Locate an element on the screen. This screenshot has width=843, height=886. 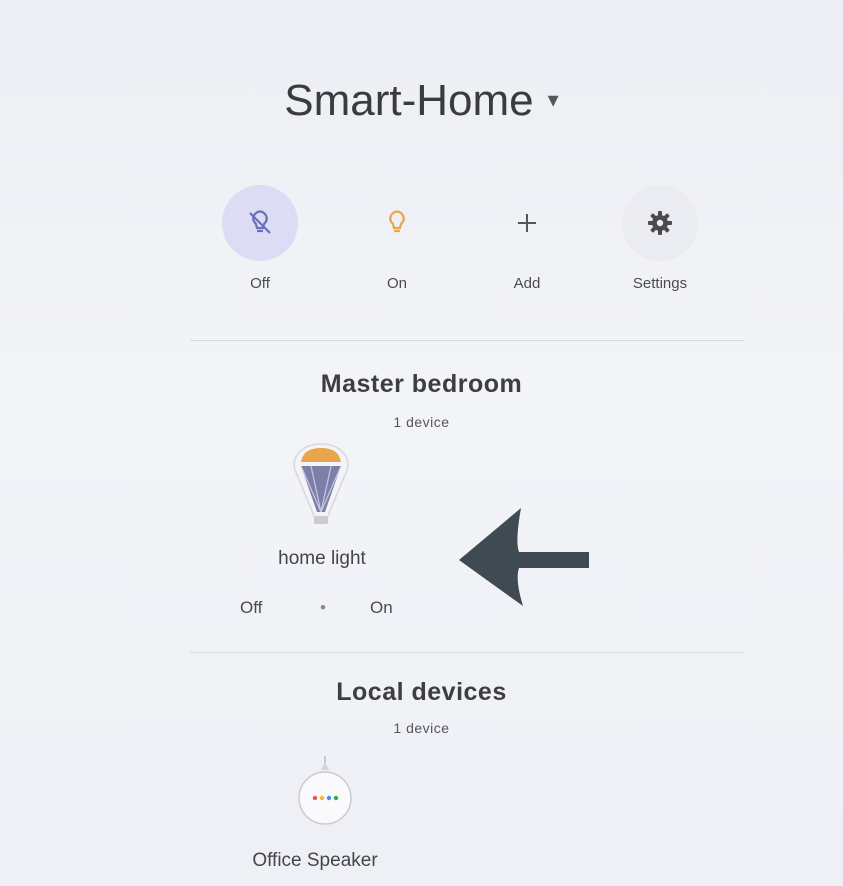
action-lights-on: On is located at coordinates (397, 238).